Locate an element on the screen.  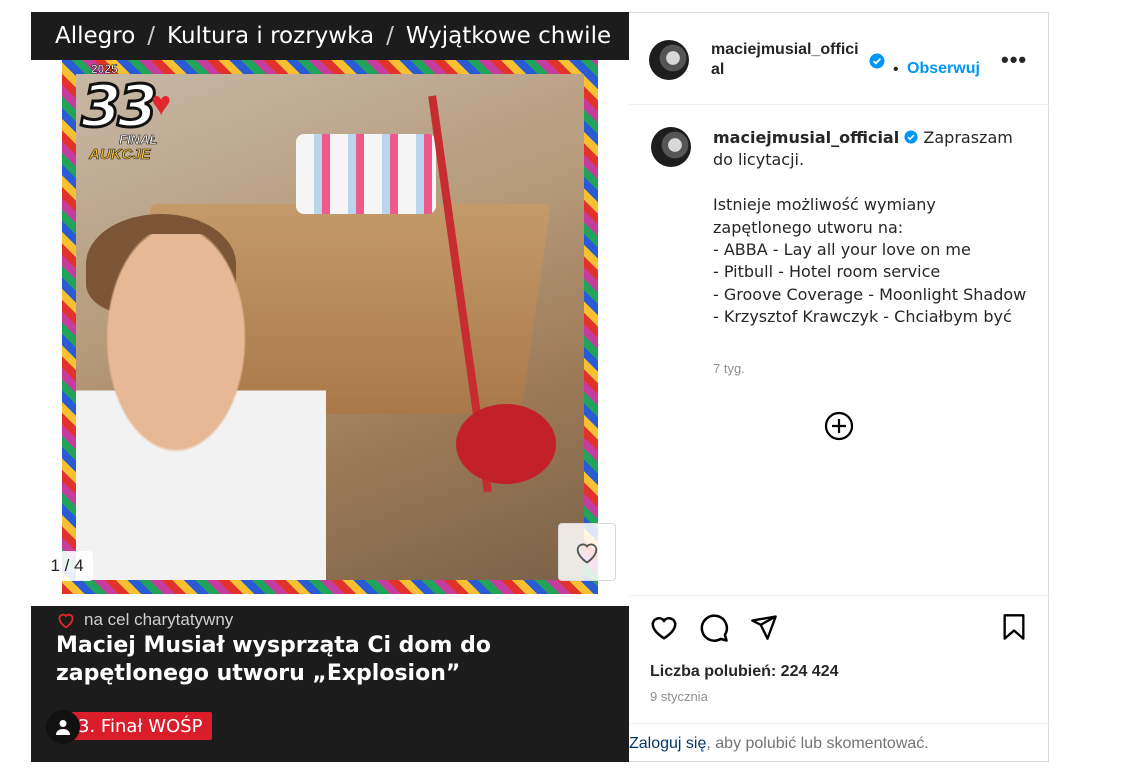
favorite-button is located at coordinates (587, 552).